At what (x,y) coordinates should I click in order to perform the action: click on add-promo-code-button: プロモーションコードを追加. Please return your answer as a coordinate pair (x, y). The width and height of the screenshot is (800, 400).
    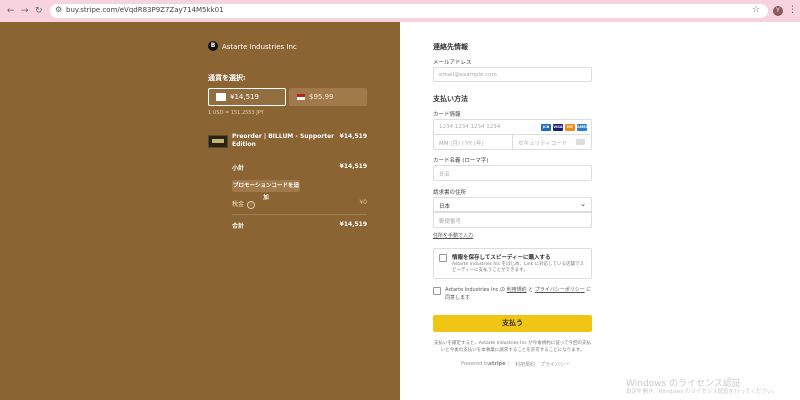
    Looking at the image, I should click on (266, 190).